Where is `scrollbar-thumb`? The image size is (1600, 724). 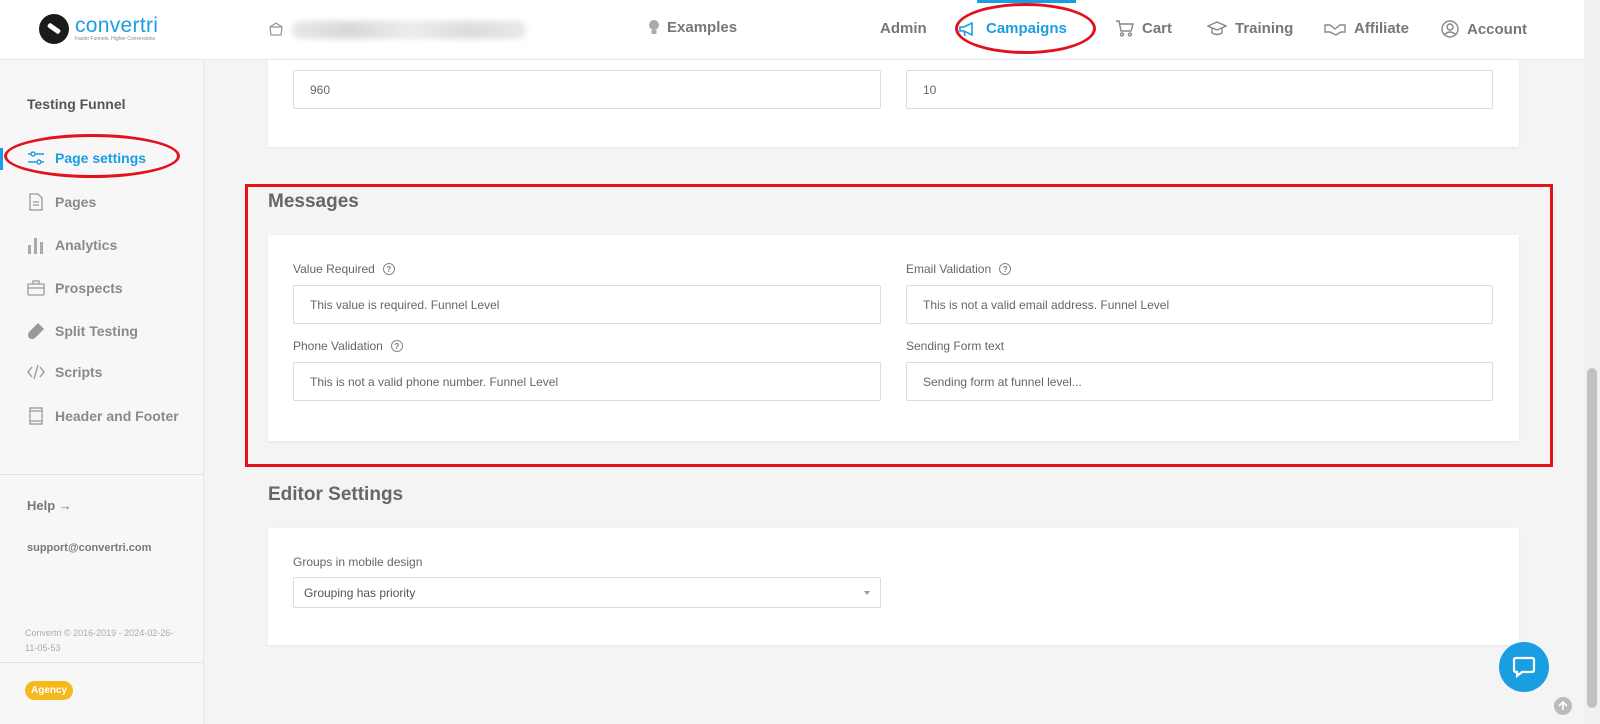
scrollbar-thumb is located at coordinates (1592, 538).